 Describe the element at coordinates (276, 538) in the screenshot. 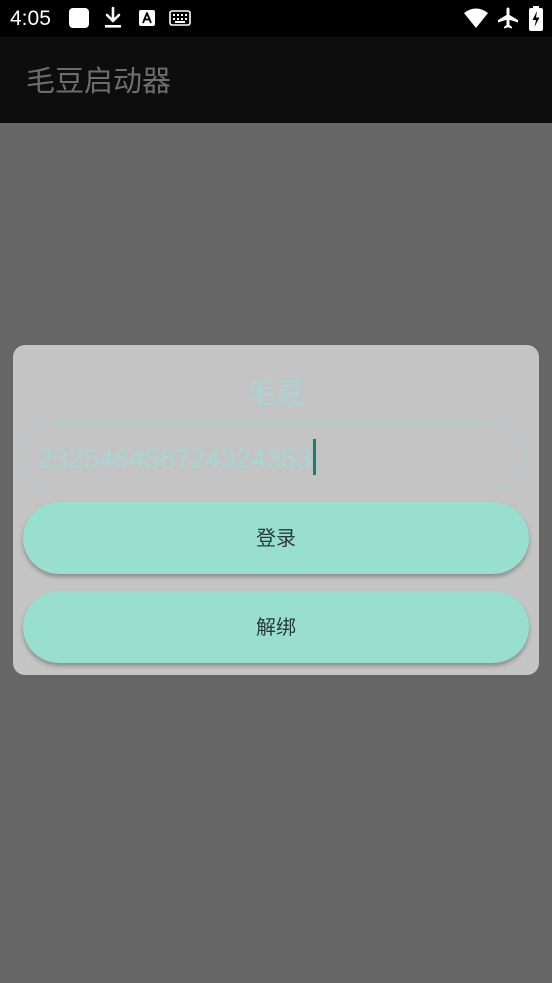

I see `login-button: 登录` at that location.